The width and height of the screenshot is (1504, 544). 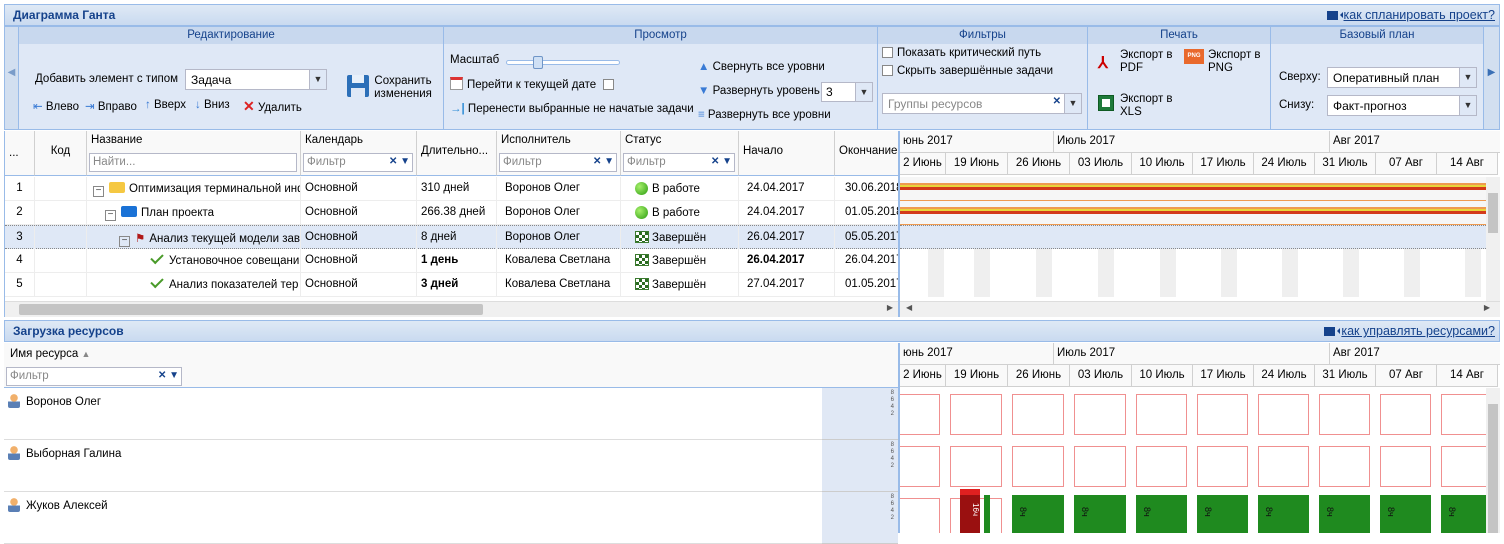 I want to click on row-end: 30.06.2018, so click(x=866, y=189).